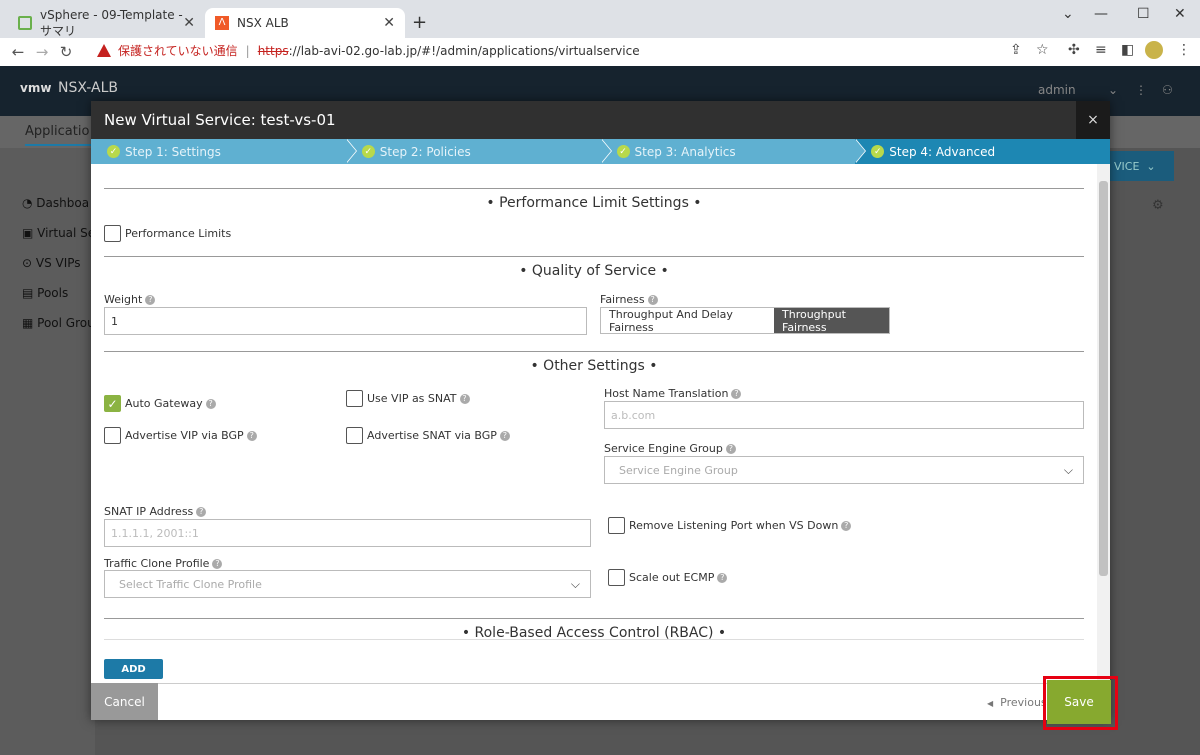 Image resolution: width=1200 pixels, height=755 pixels. Describe the element at coordinates (1101, 50) in the screenshot. I see `media-control-icon: ≡` at that location.